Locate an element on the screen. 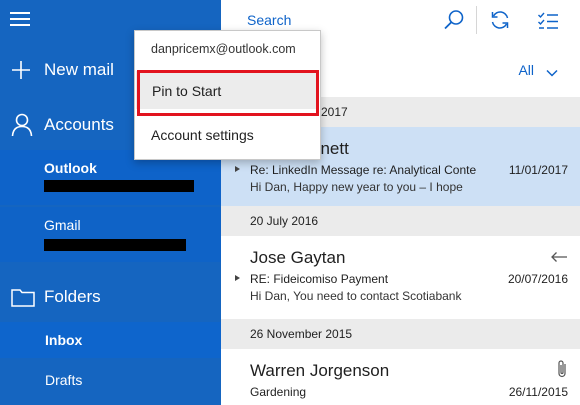 This screenshot has width=580, height=405. folders-label: Folders is located at coordinates (72, 296).